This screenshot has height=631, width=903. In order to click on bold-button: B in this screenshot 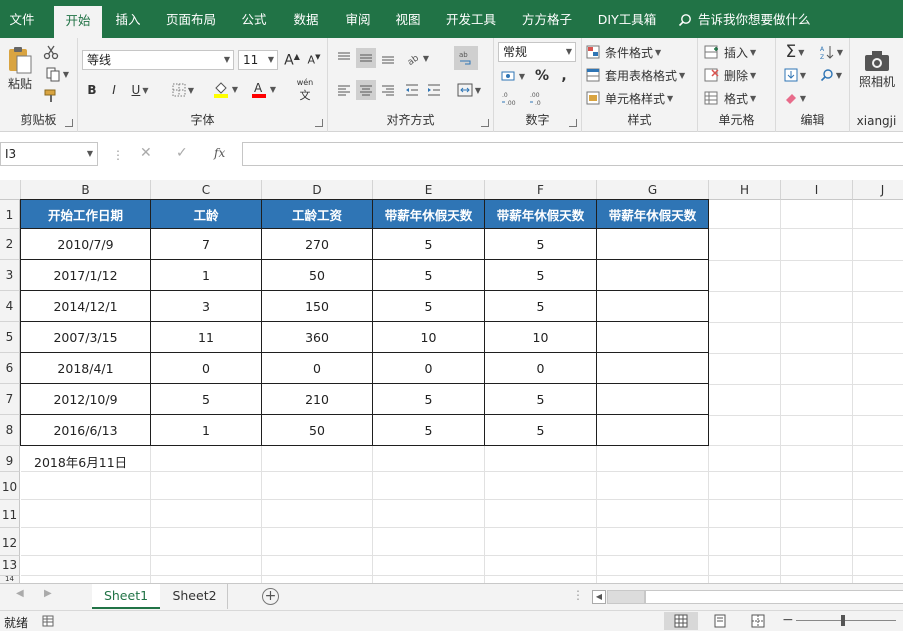, I will do `click(92, 90)`.